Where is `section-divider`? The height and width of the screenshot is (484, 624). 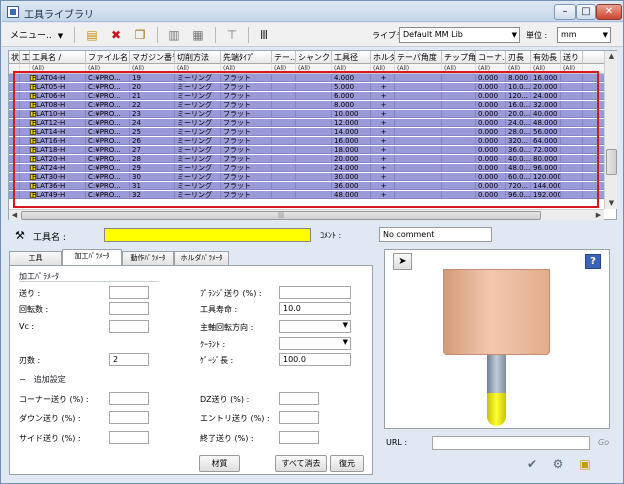
section-divider is located at coordinates (89, 281).